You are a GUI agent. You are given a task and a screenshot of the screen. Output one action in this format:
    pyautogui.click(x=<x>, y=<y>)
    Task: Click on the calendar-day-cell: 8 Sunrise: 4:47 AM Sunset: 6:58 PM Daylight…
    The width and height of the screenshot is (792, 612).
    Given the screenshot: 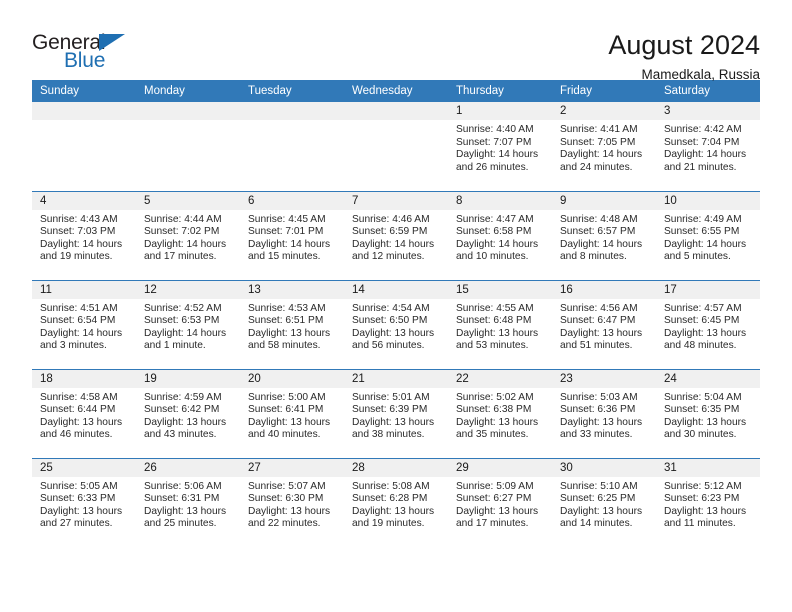 What is the action you would take?
    pyautogui.click(x=500, y=235)
    